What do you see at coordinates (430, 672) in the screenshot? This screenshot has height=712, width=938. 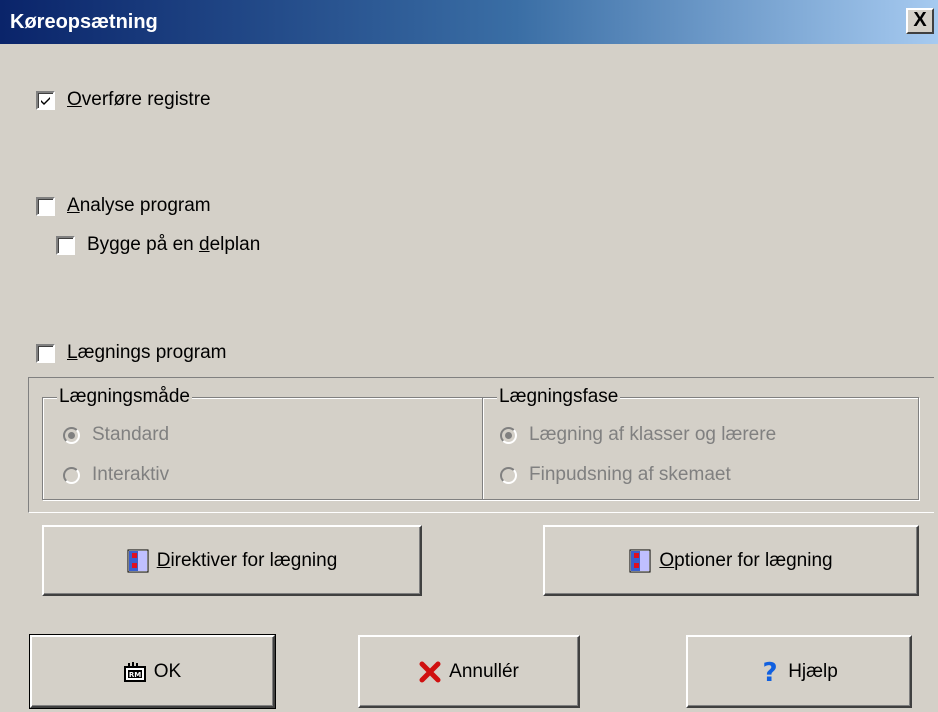 I see `cross-icon` at bounding box center [430, 672].